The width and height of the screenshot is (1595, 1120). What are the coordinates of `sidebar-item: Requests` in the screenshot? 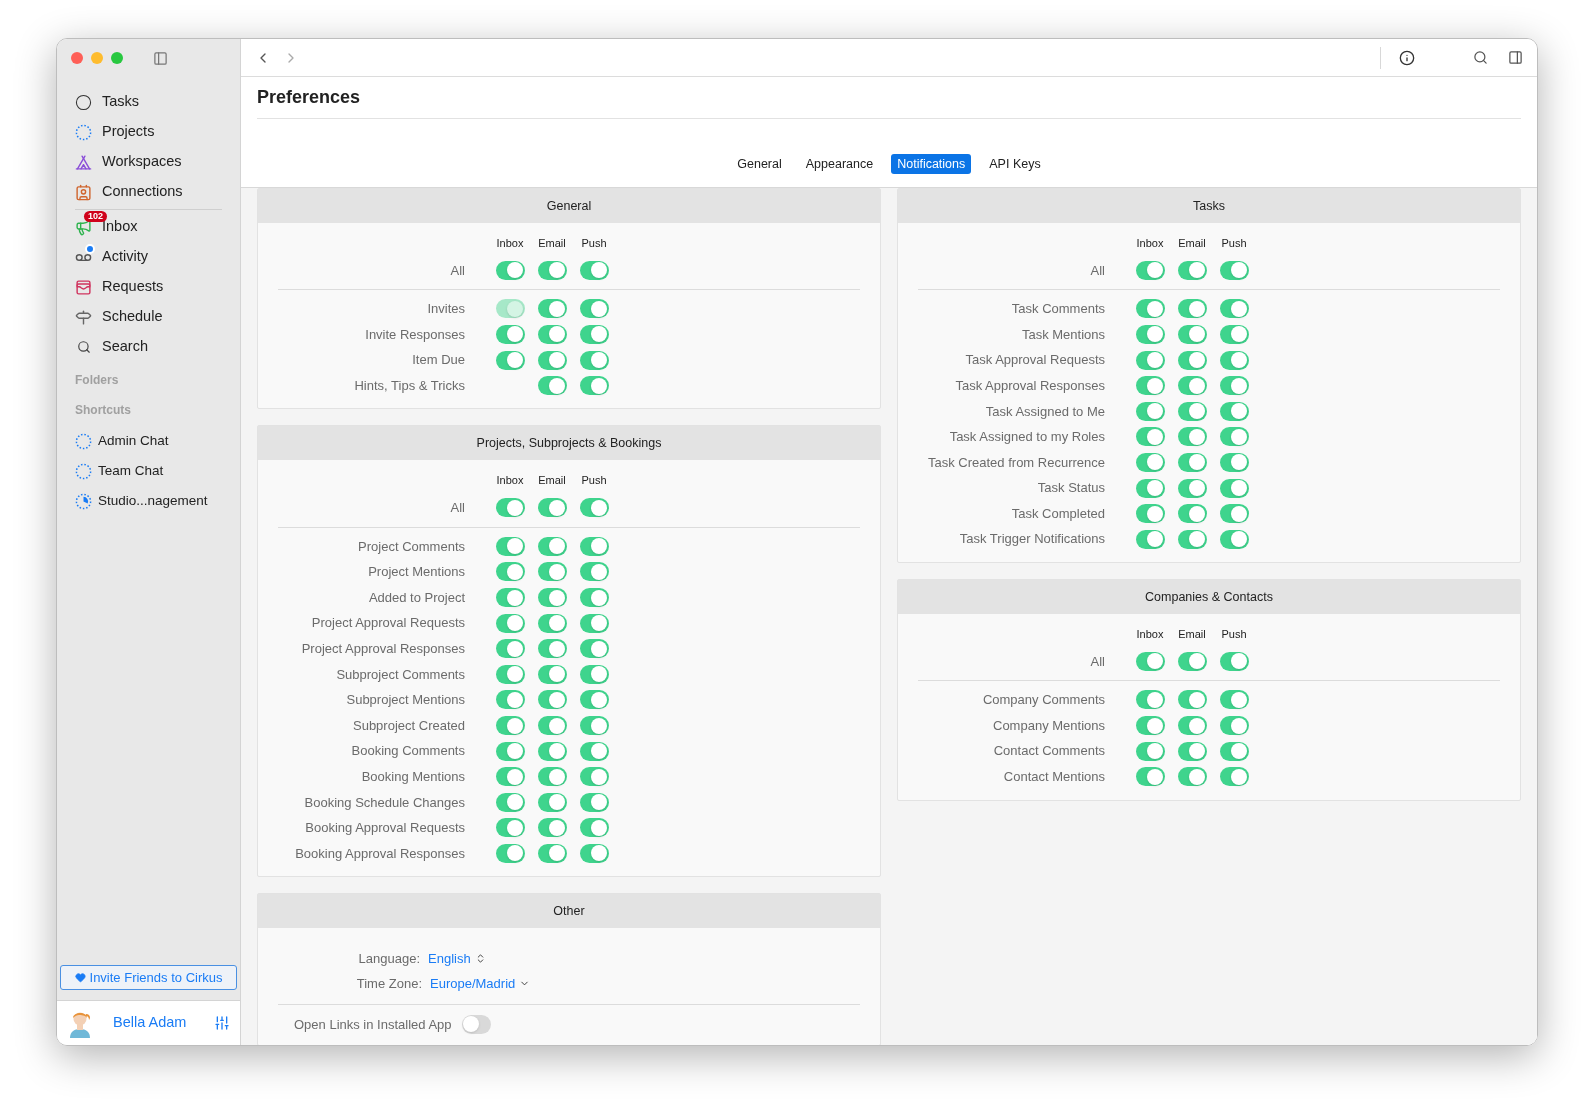 It's located at (148, 287).